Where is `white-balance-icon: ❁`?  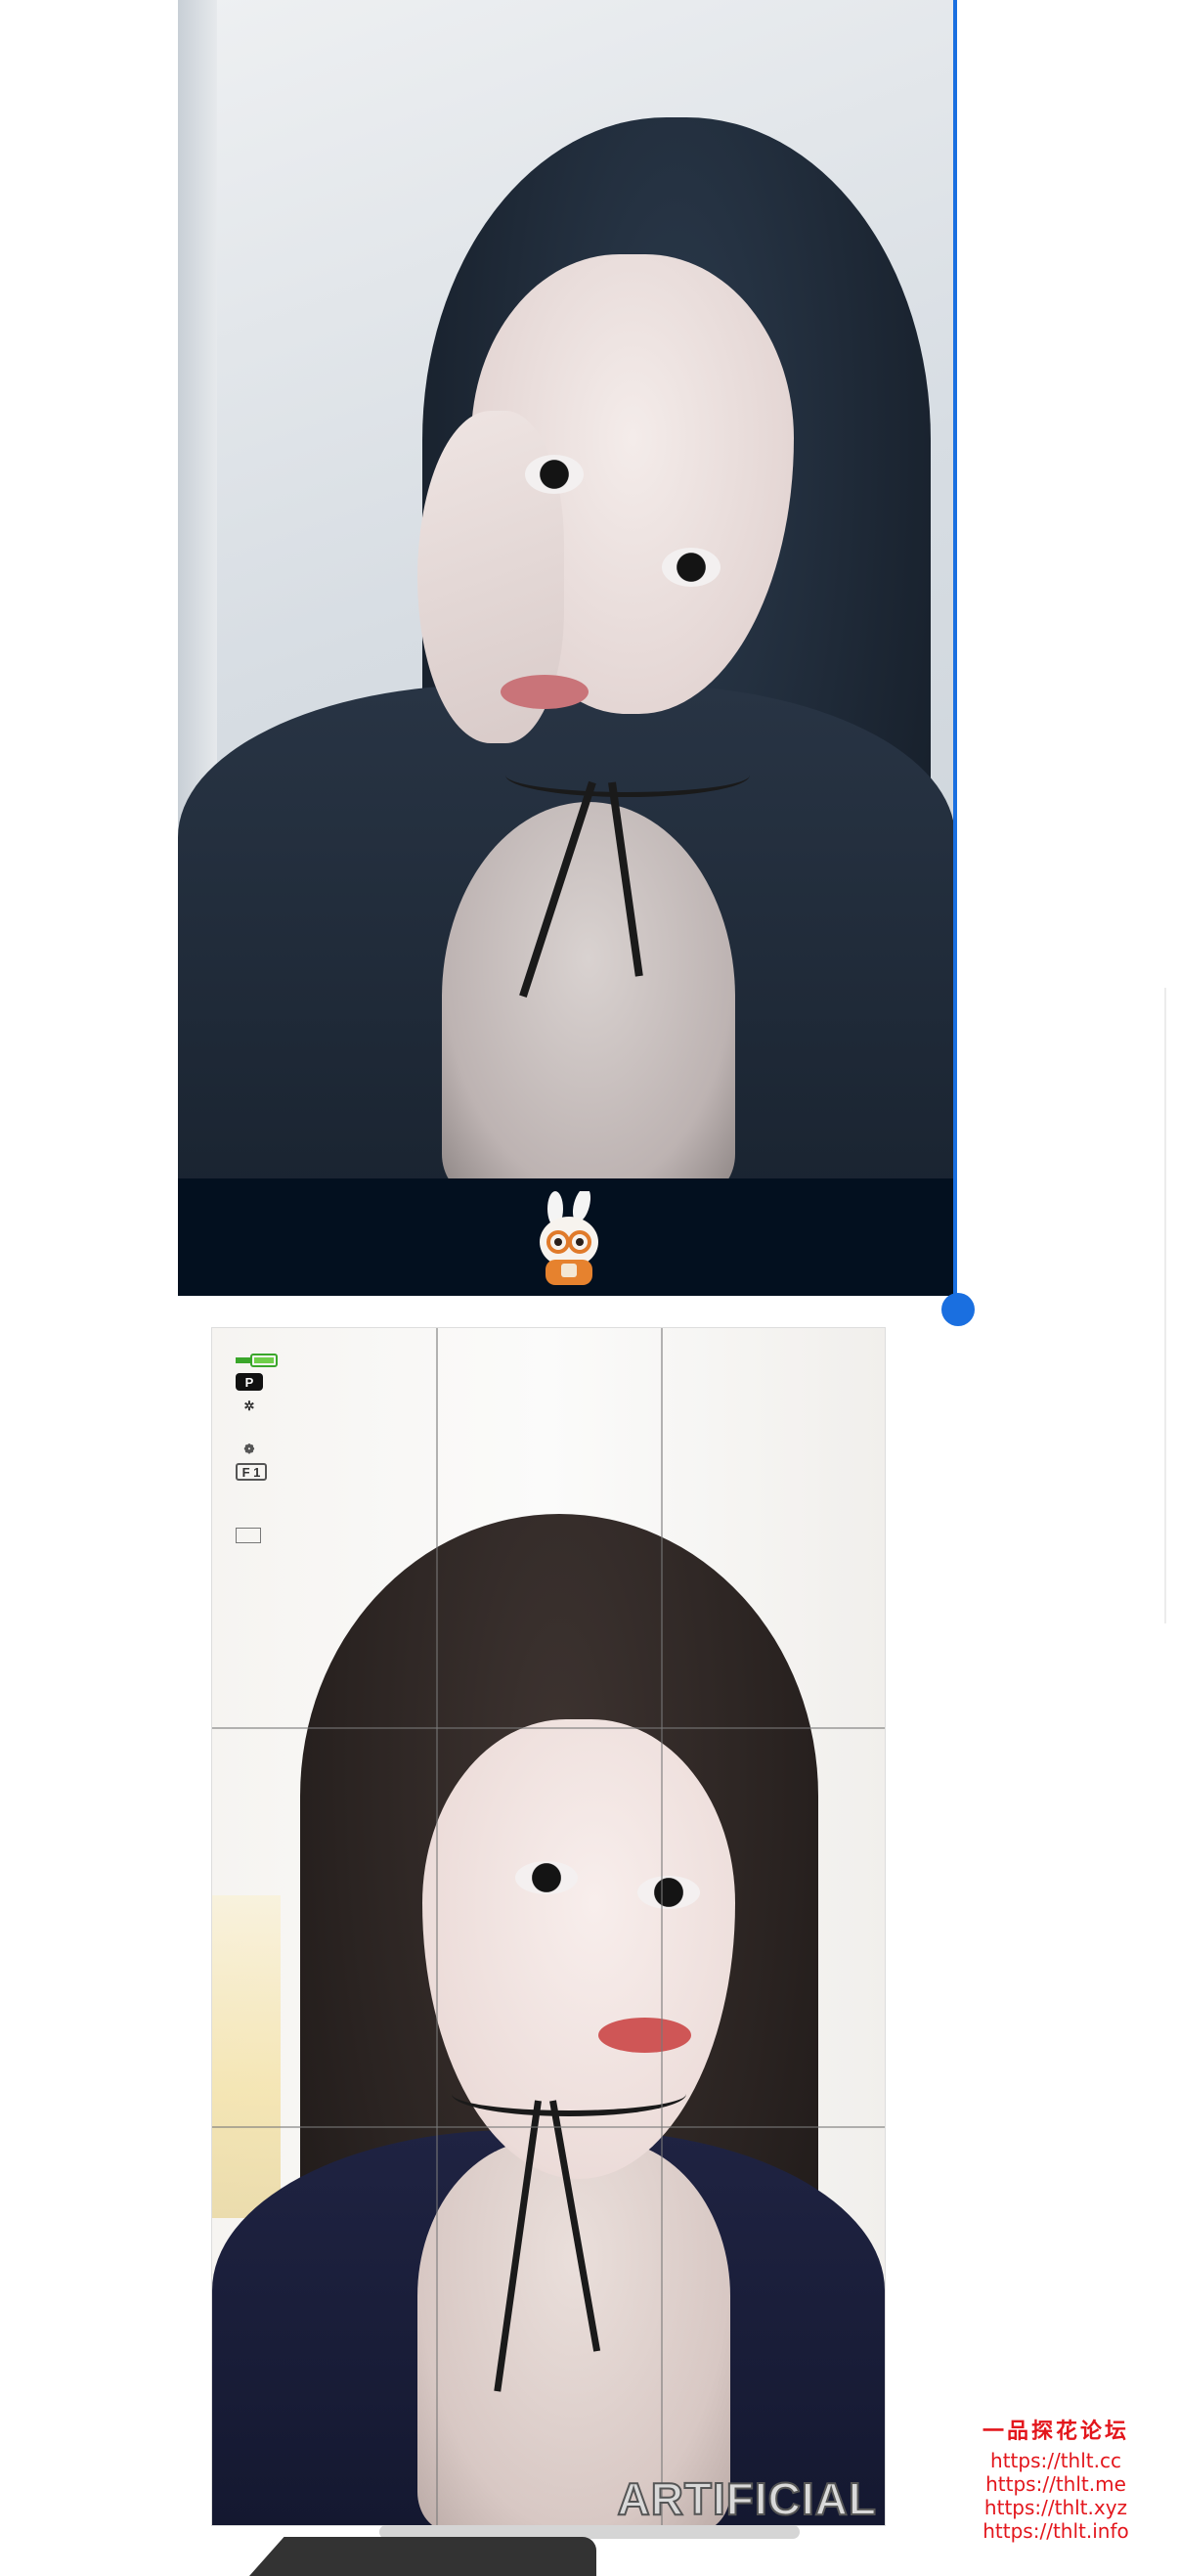 white-balance-icon: ❁ is located at coordinates (249, 1449).